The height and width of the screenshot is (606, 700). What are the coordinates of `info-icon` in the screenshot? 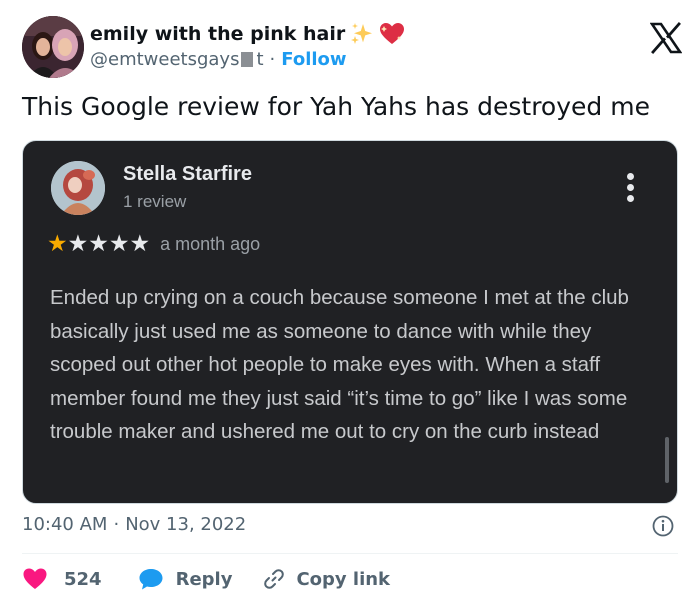 It's located at (663, 526).